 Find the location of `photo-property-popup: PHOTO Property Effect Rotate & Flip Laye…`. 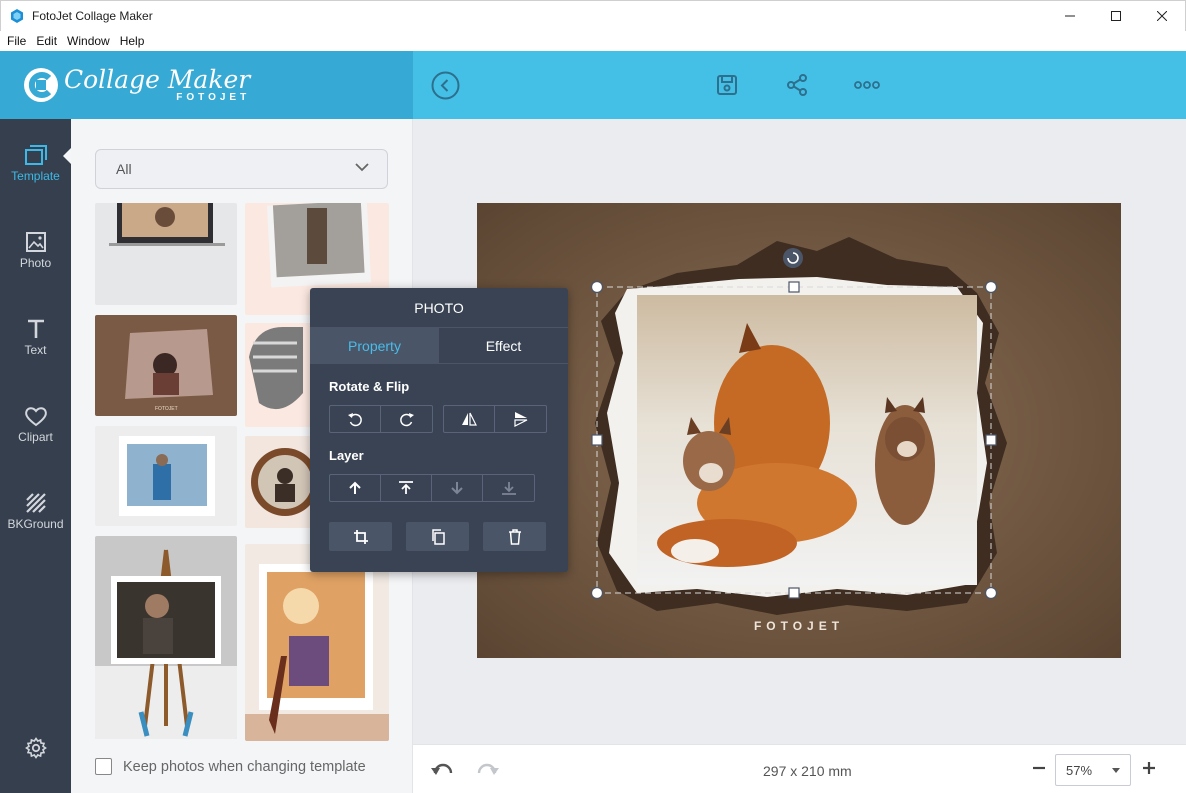

photo-property-popup: PHOTO Property Effect Rotate & Flip Laye… is located at coordinates (439, 430).